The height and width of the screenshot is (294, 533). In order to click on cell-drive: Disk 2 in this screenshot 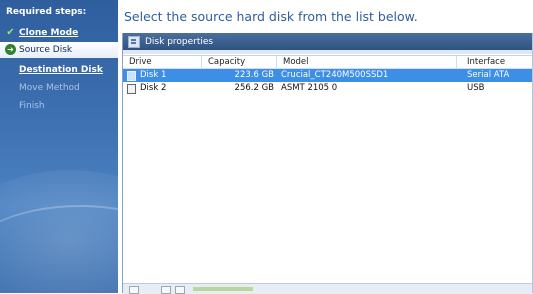, I will do `click(162, 88)`.